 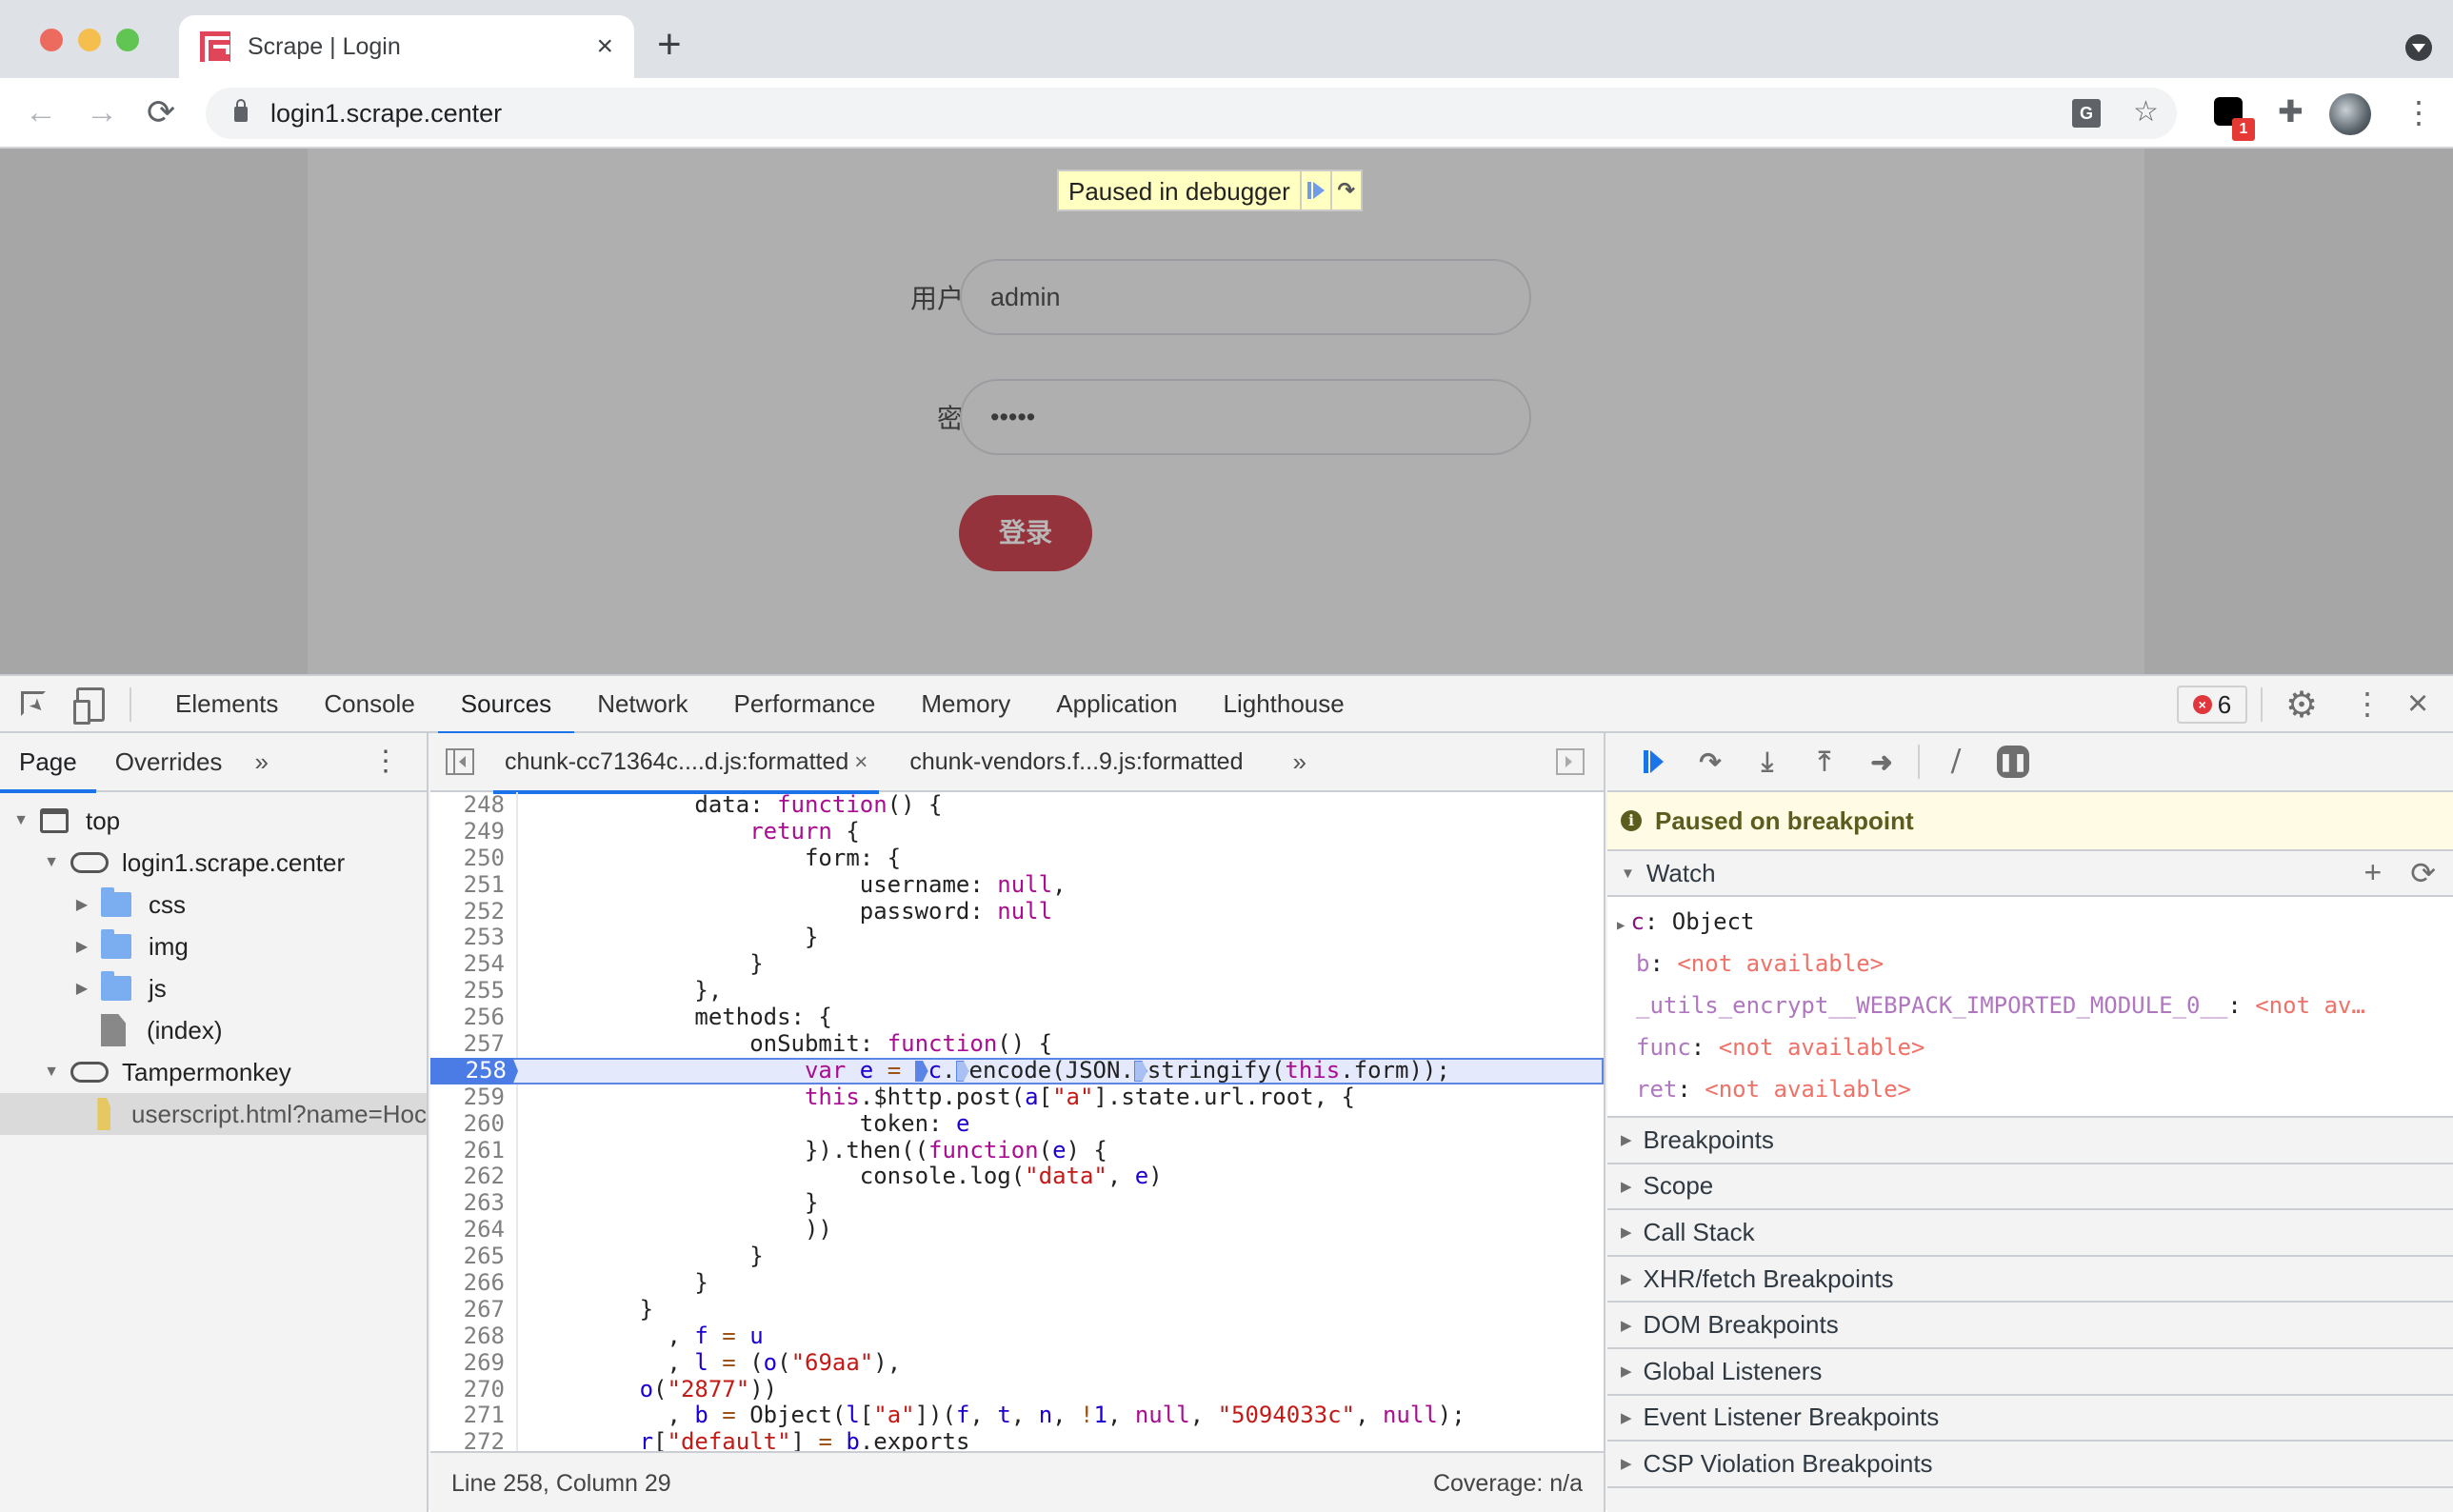 I want to click on navigator-more-tabs-icon: », so click(x=261, y=762).